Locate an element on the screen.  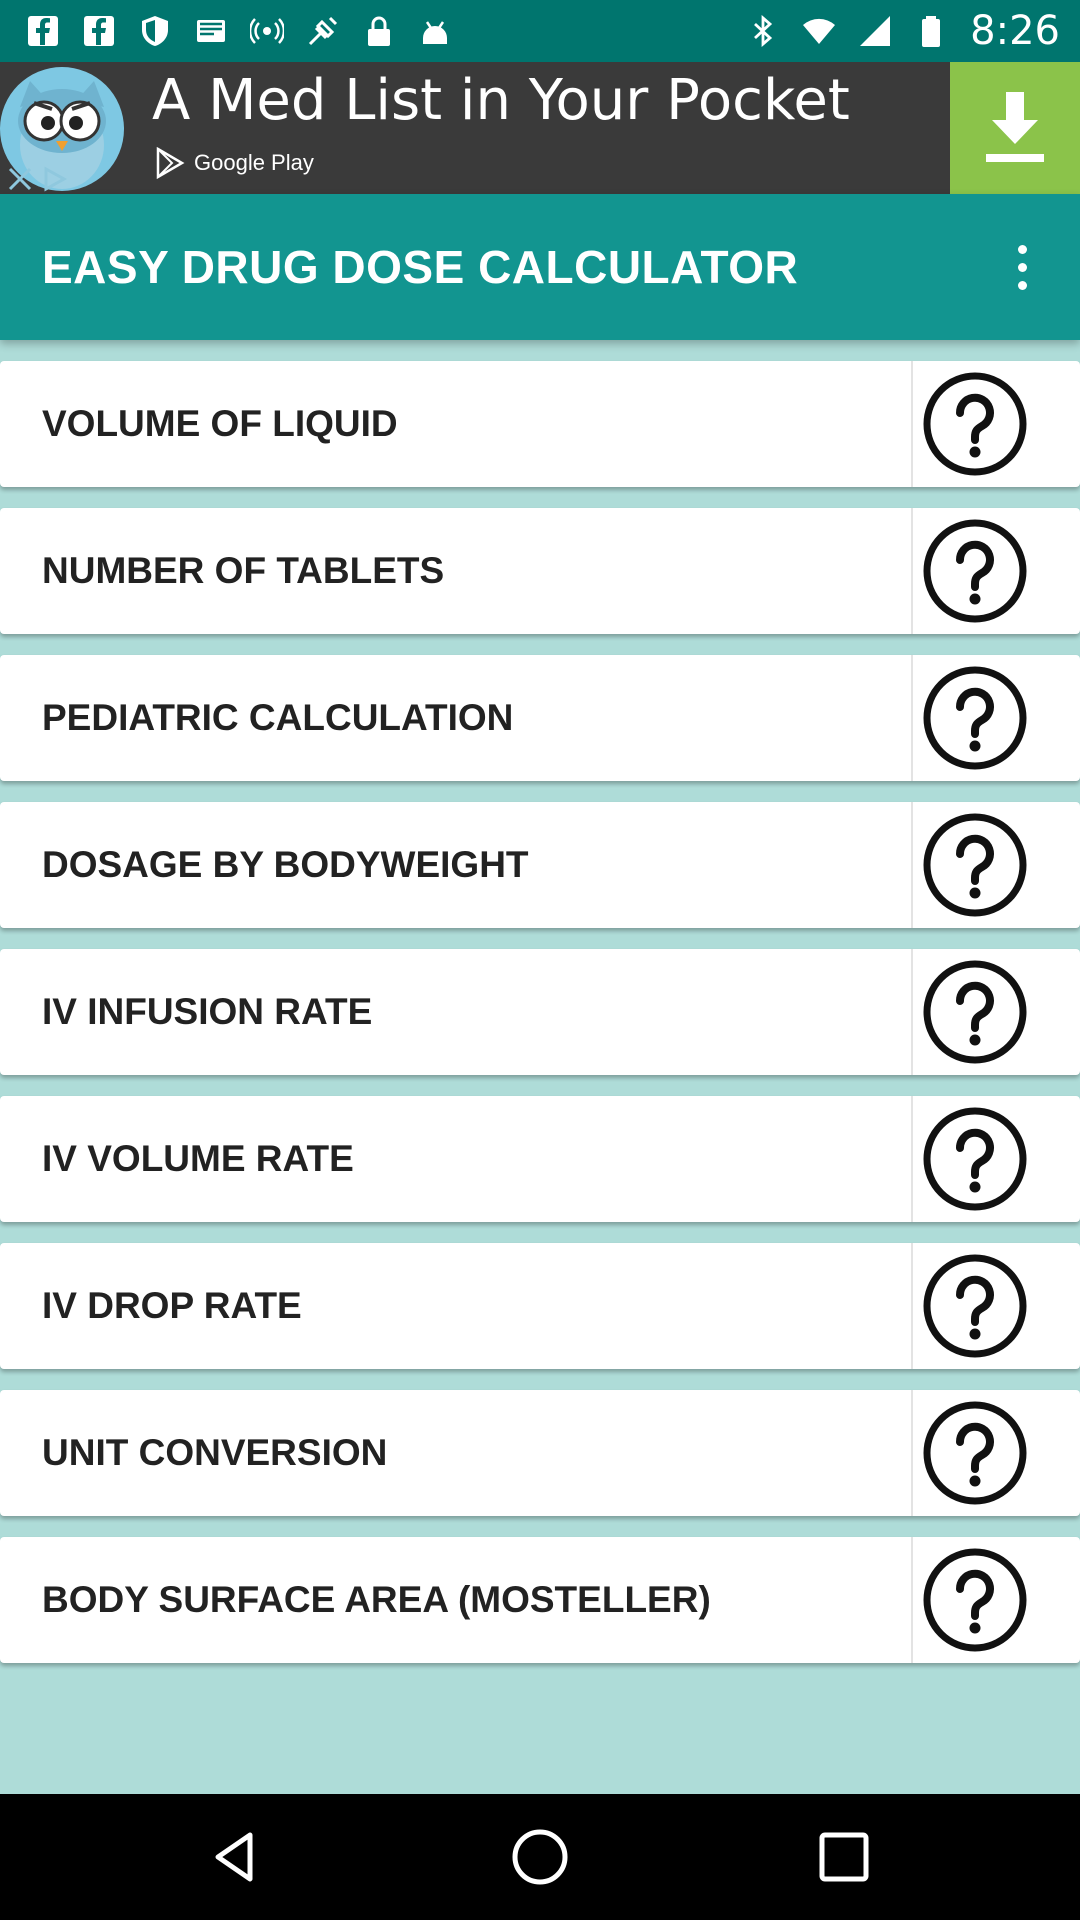
download-icon is located at coordinates (1015, 127).